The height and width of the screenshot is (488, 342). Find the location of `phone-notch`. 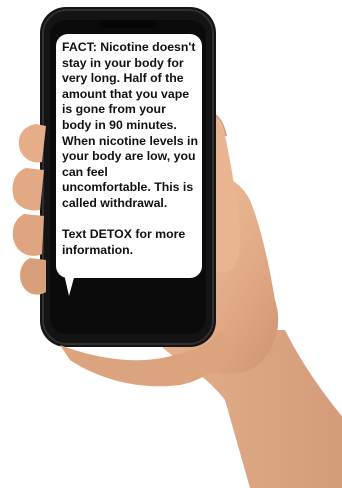

phone-notch is located at coordinates (128, 24).